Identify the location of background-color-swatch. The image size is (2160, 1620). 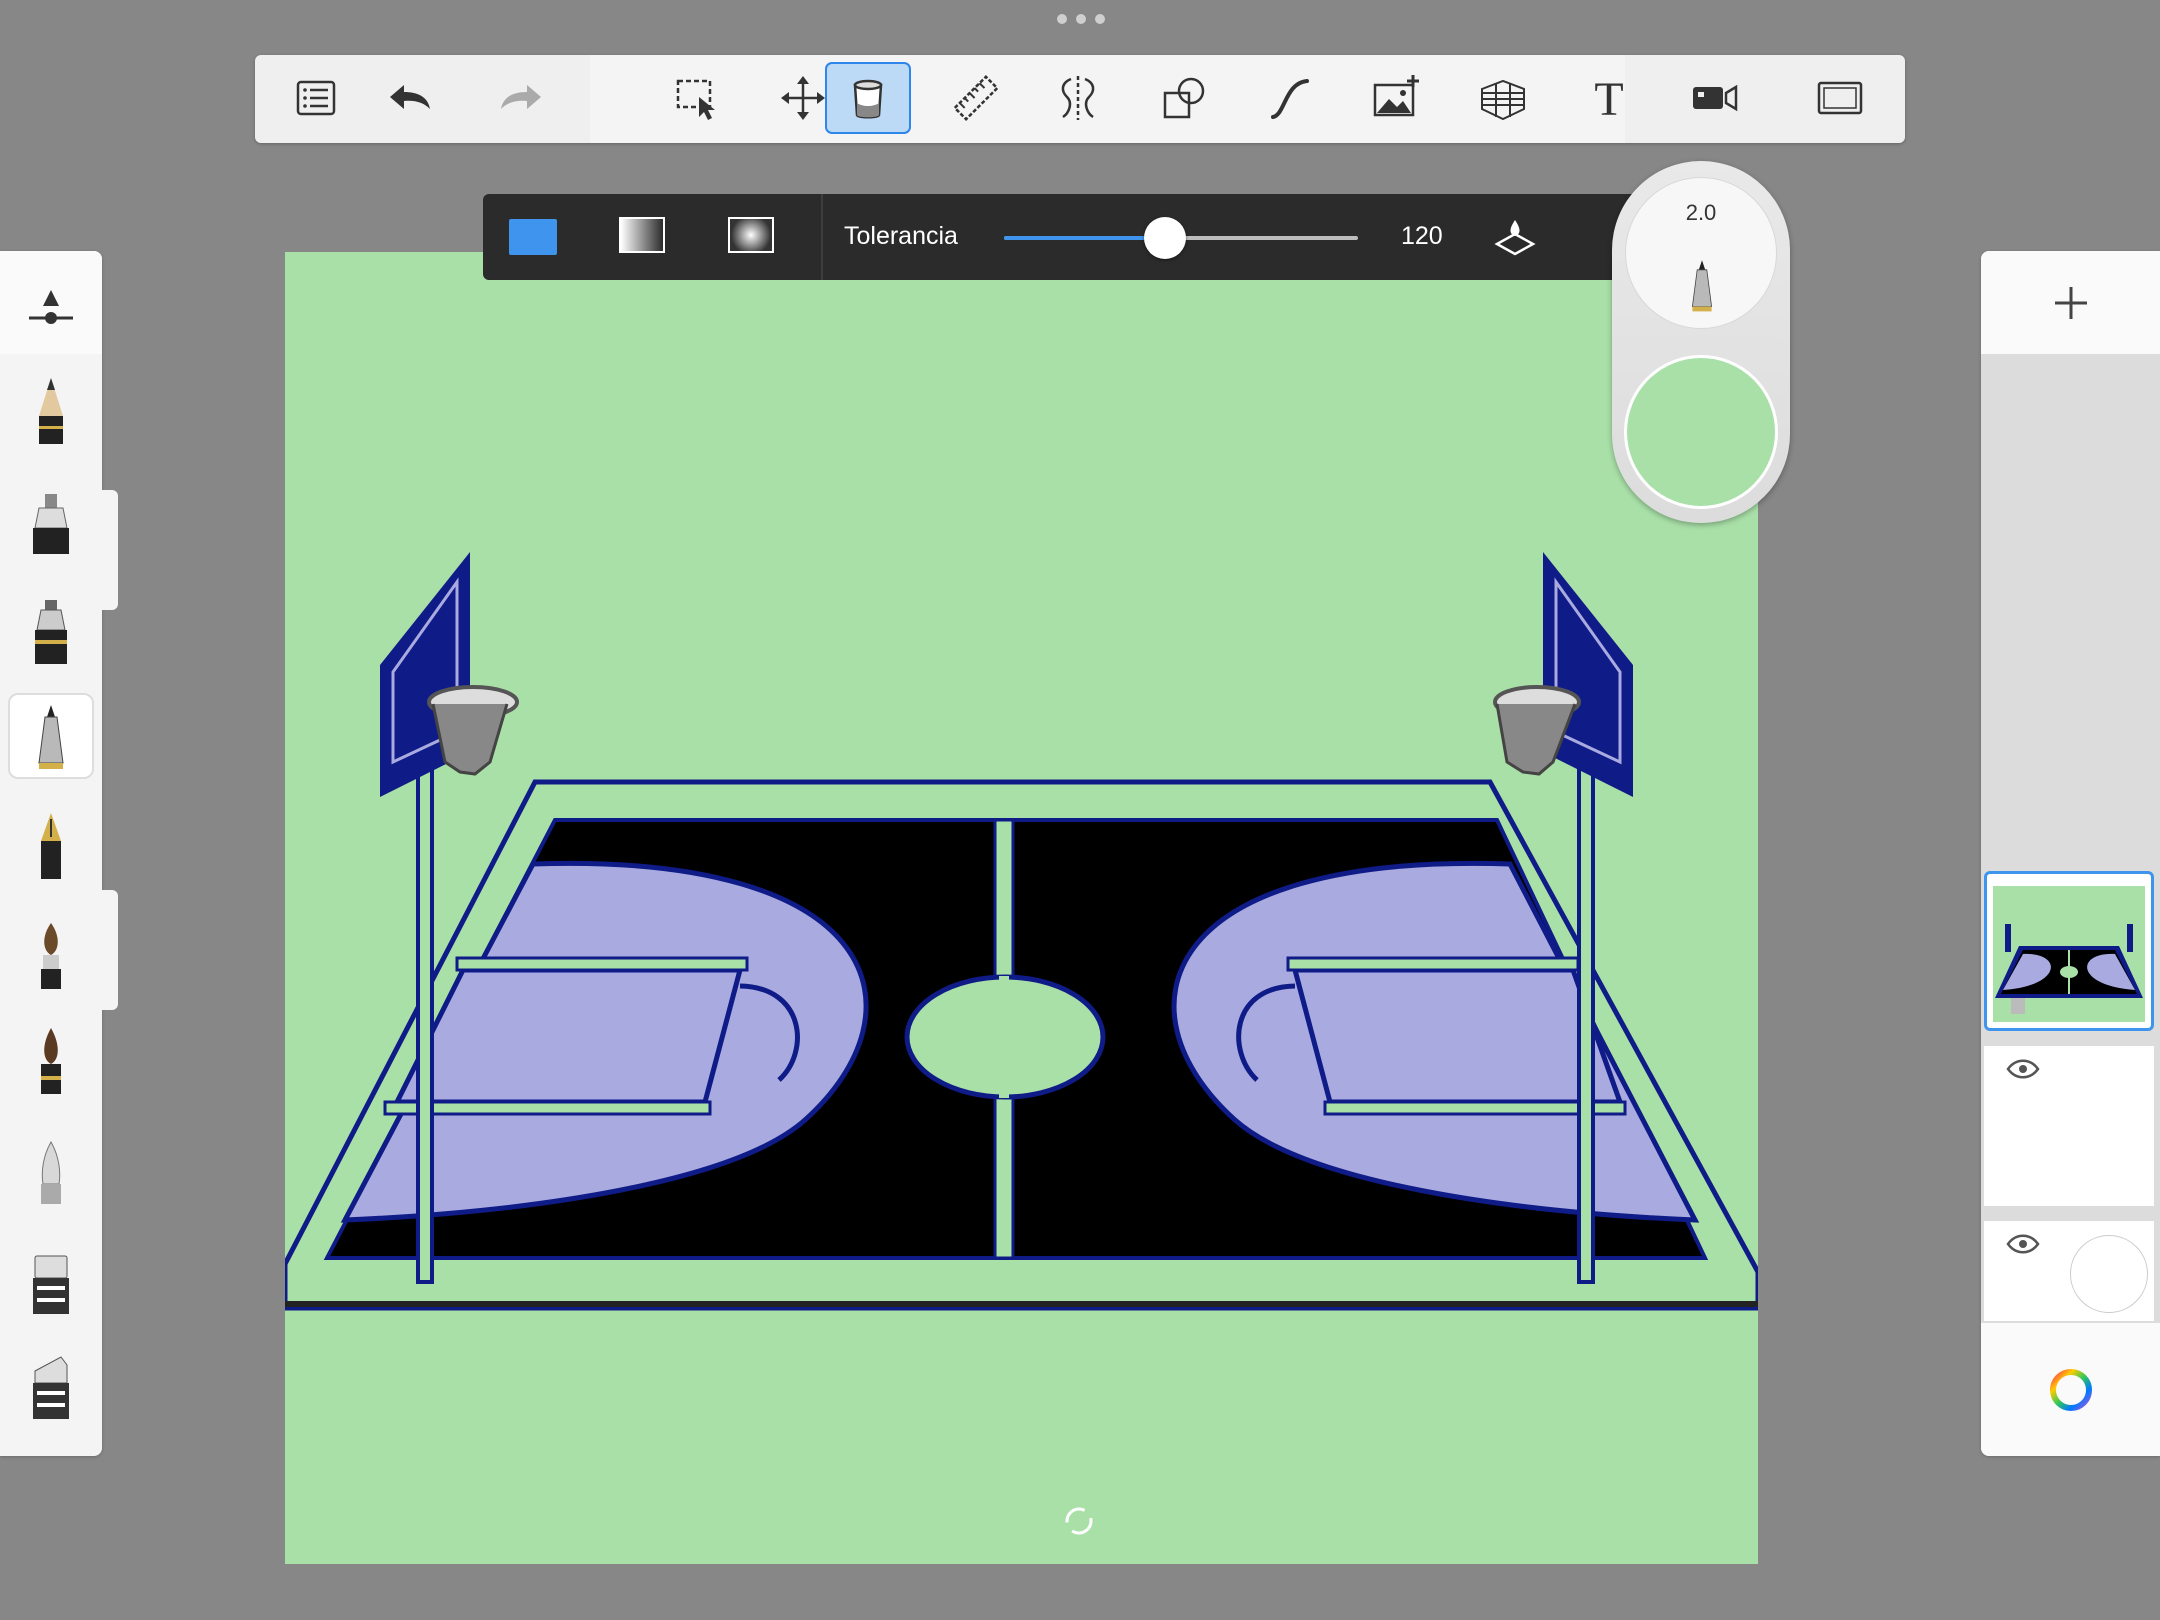
(2109, 1274).